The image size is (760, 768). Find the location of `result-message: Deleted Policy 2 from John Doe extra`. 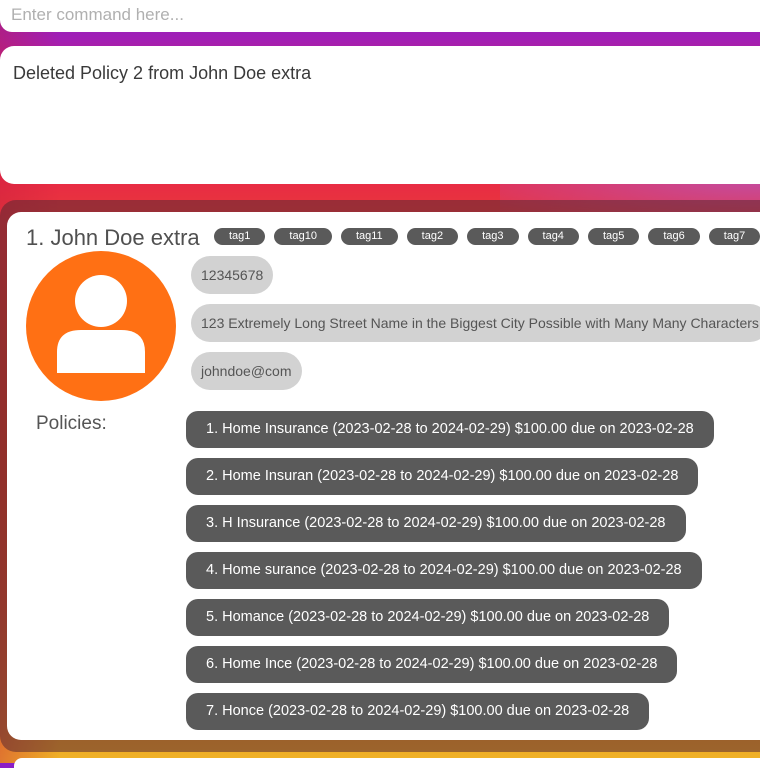

result-message: Deleted Policy 2 from John Doe extra is located at coordinates (162, 73).